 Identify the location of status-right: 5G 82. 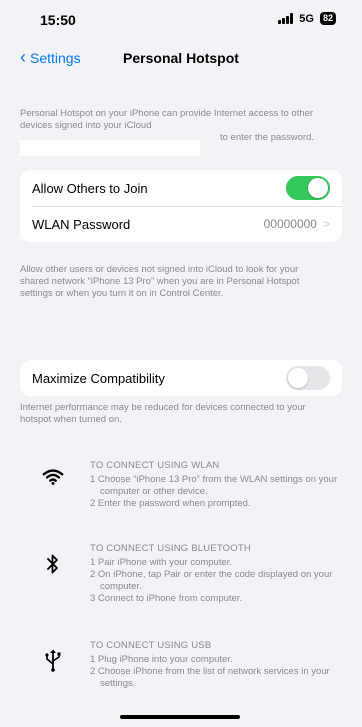
(307, 18).